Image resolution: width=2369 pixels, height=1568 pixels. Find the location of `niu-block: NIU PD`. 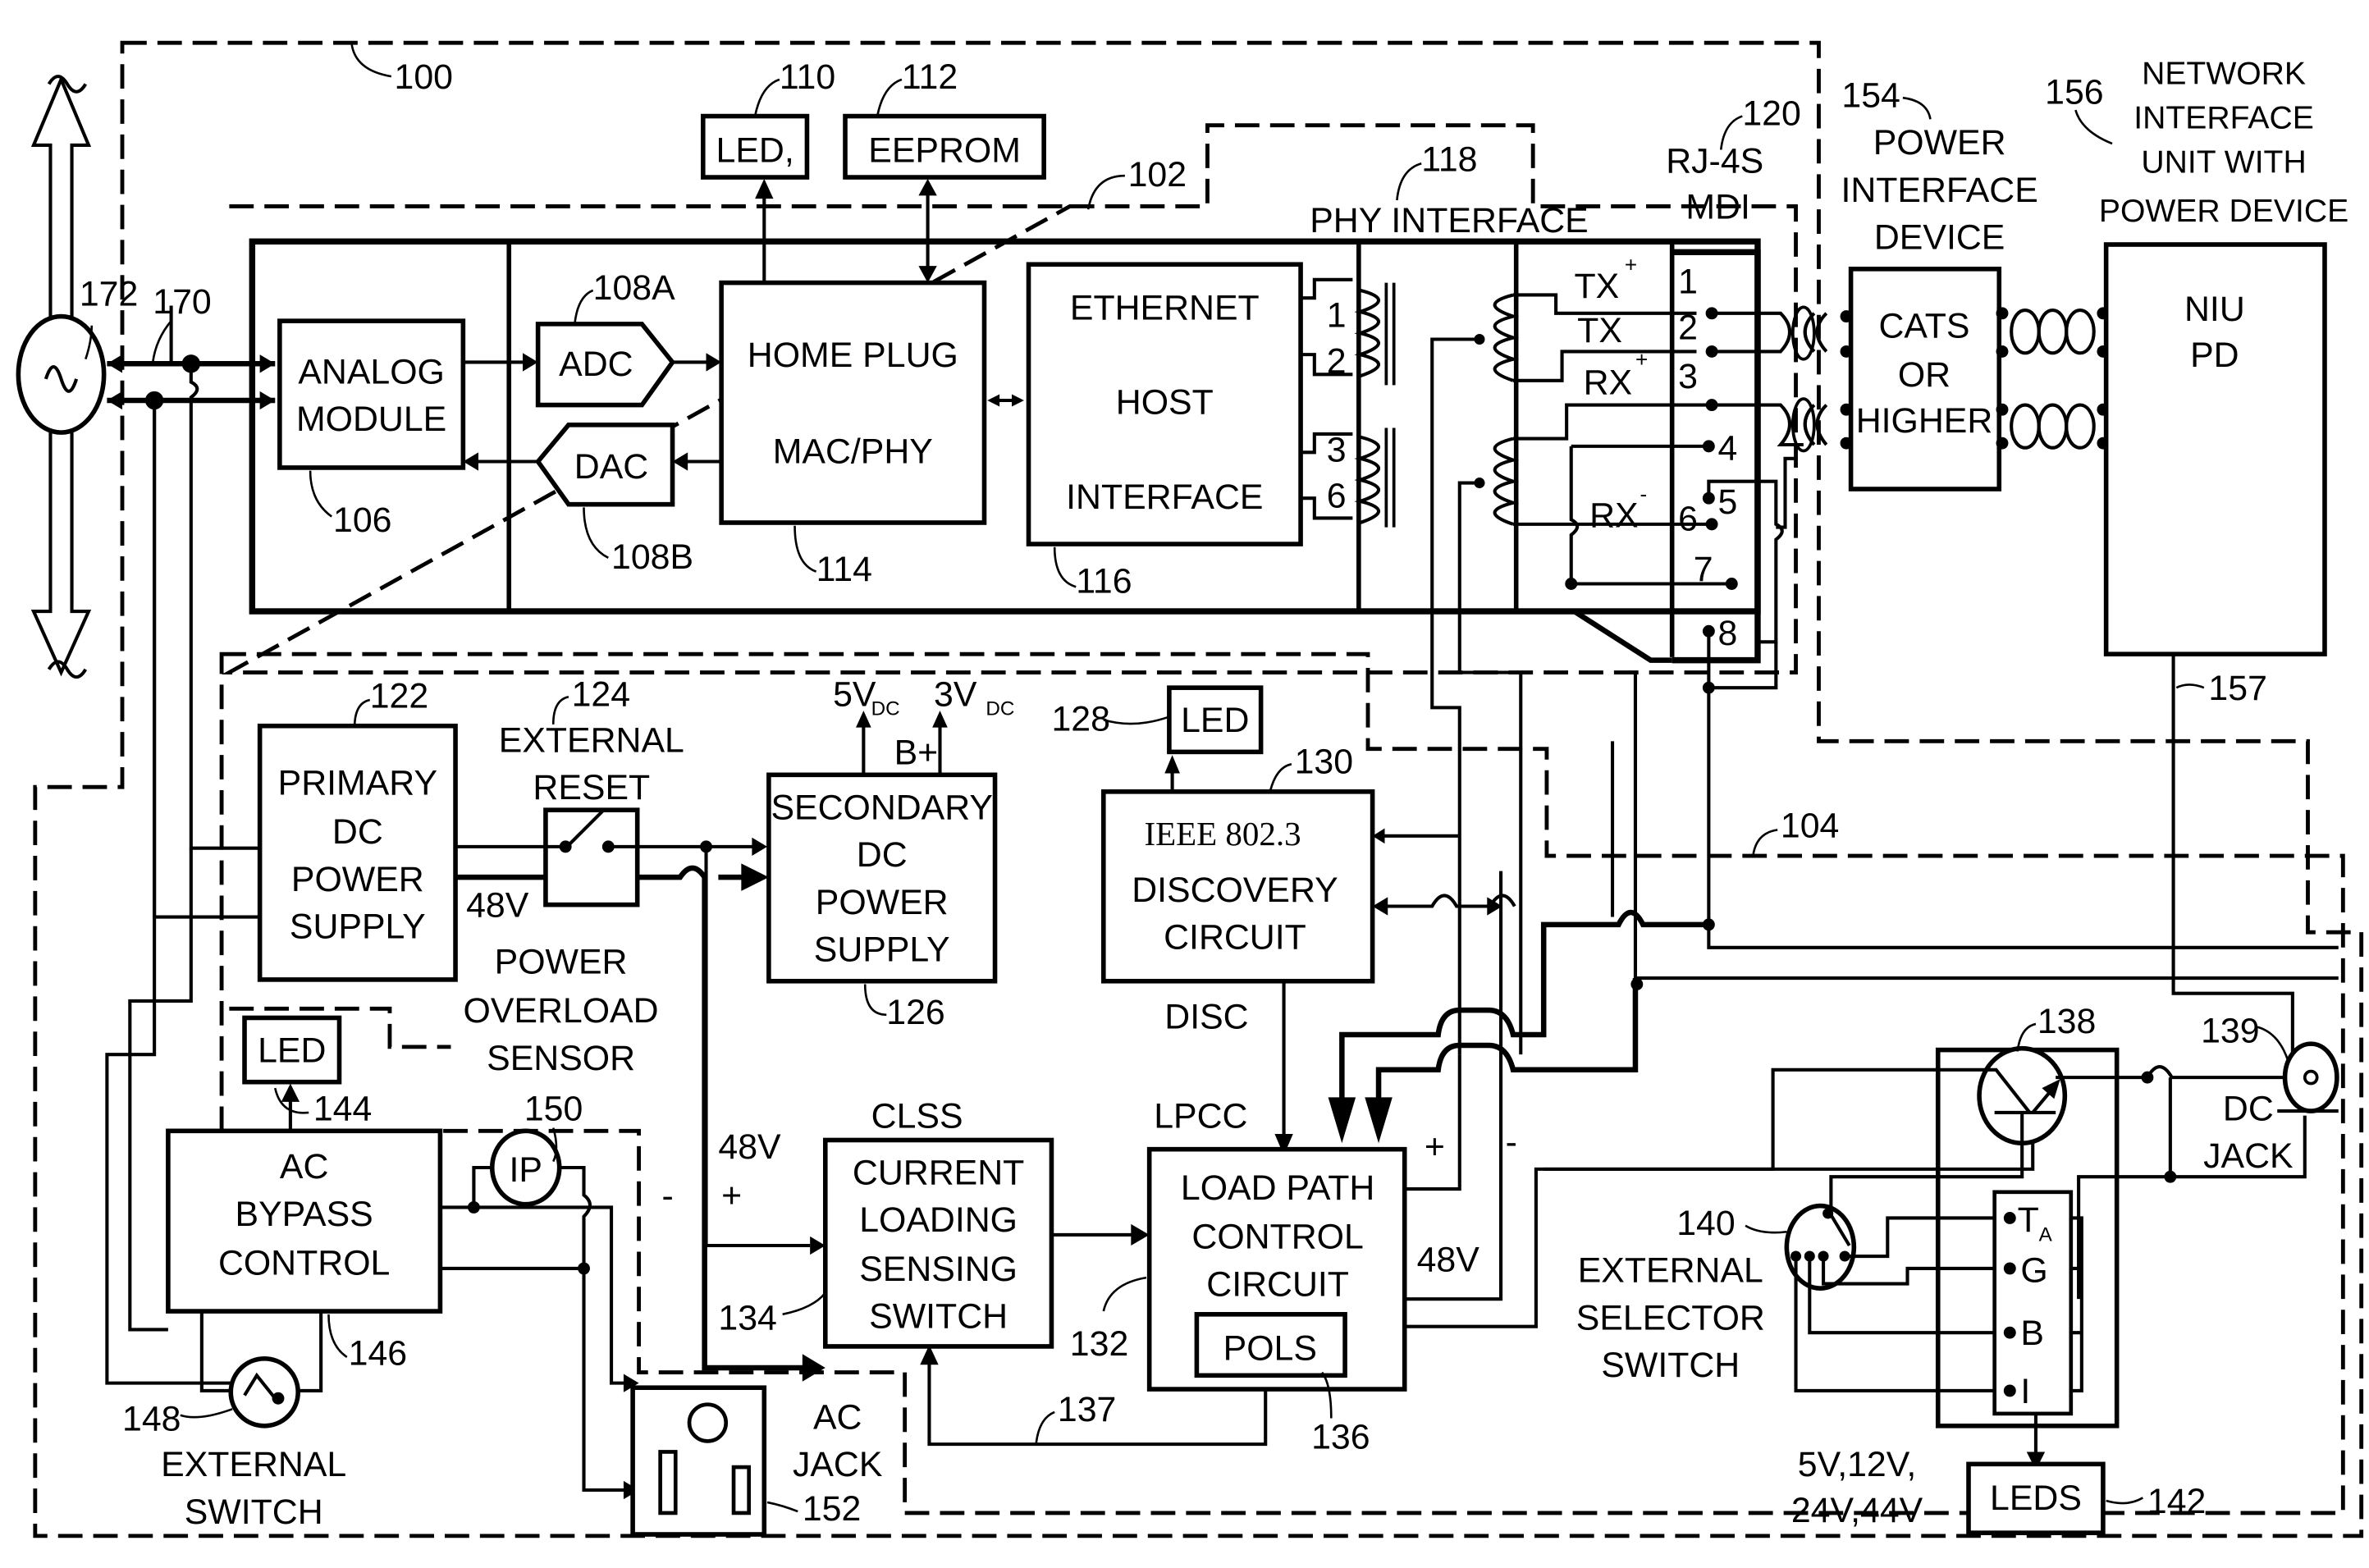

niu-block: NIU PD is located at coordinates (2215, 449).